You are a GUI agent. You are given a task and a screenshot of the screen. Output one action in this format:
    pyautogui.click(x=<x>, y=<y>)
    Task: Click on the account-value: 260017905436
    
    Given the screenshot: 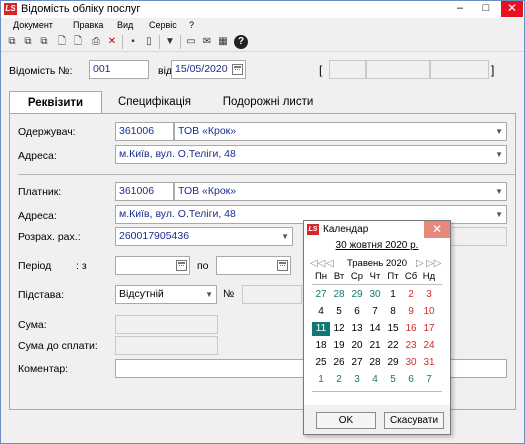 What is the action you would take?
    pyautogui.click(x=154, y=236)
    